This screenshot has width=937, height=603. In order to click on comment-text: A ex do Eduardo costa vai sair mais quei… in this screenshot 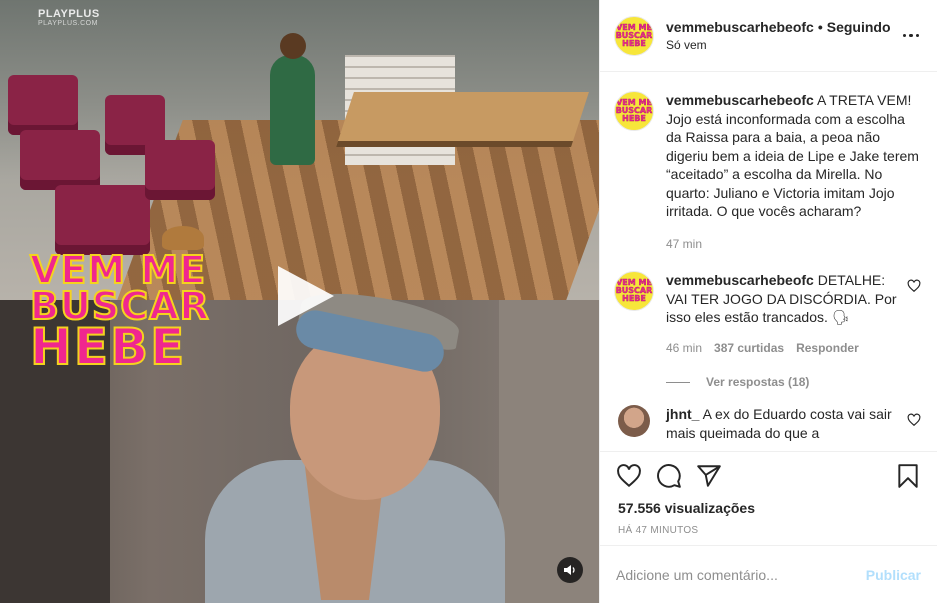, I will do `click(779, 423)`.